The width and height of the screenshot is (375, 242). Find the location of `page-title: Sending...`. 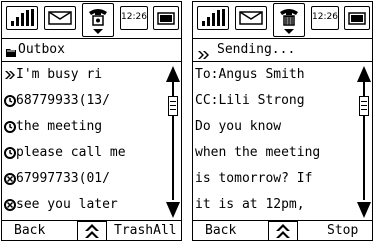

page-title: Sending... is located at coordinates (256, 49).